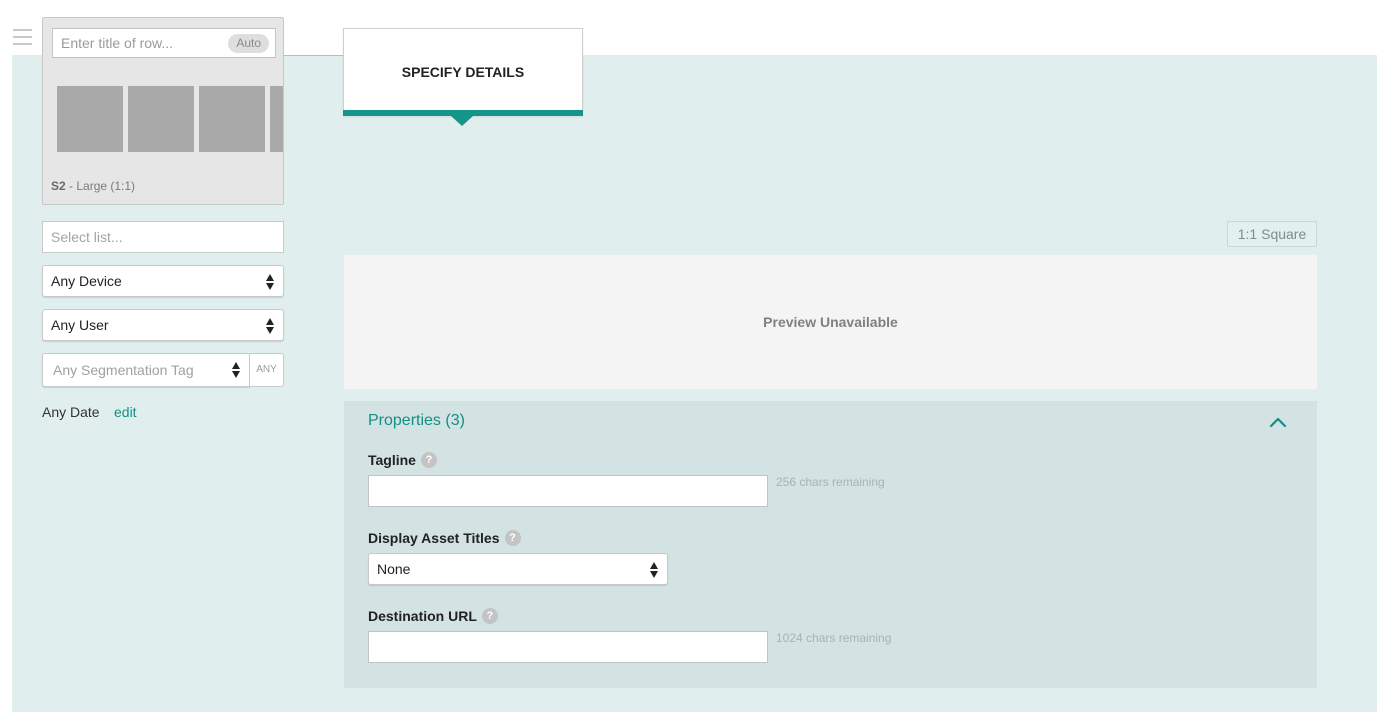  What do you see at coordinates (22, 37) in the screenshot?
I see `hamburger-menu-icon` at bounding box center [22, 37].